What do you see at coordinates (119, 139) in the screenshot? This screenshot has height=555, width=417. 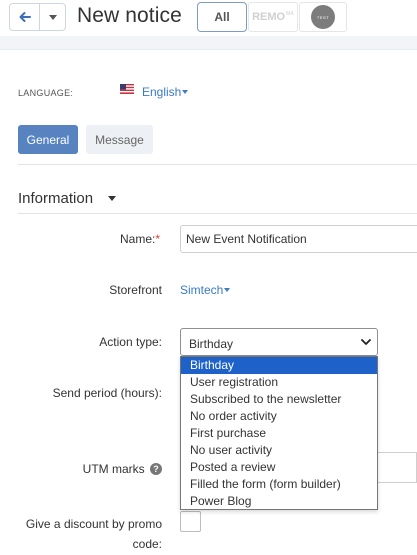 I see `tab-message: Message` at bounding box center [119, 139].